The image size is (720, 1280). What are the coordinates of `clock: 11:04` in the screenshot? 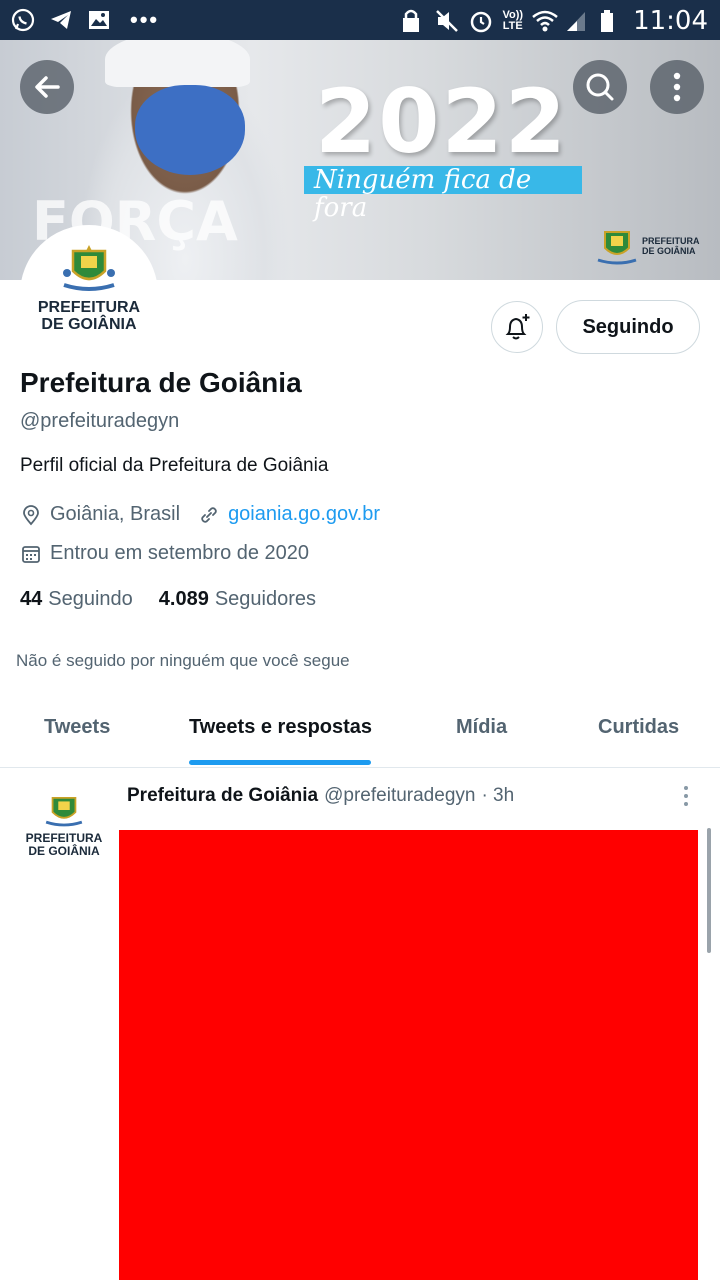 It's located at (670, 21).